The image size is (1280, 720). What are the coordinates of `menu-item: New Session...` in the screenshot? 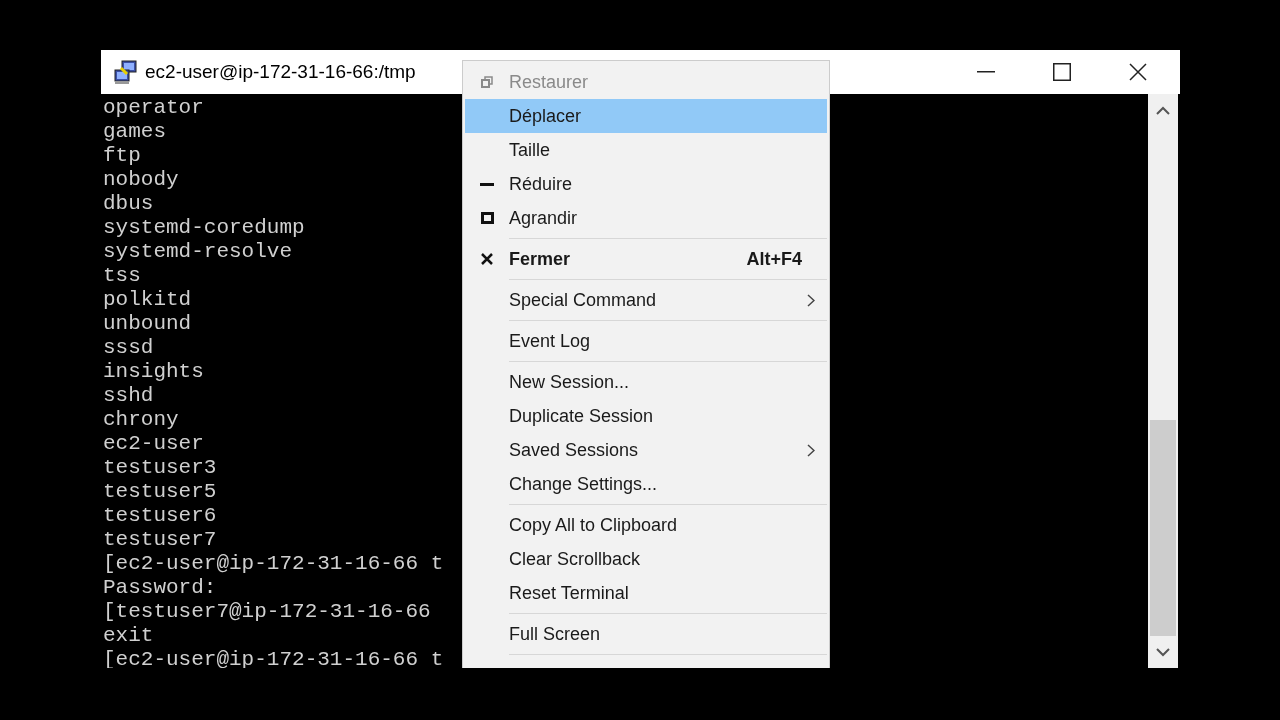 It's located at (646, 382).